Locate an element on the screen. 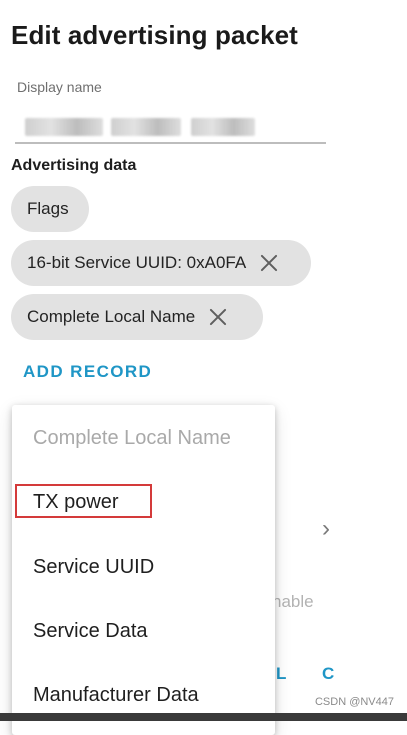 The height and width of the screenshot is (735, 407). record-chip-label: Flags is located at coordinates (48, 208).